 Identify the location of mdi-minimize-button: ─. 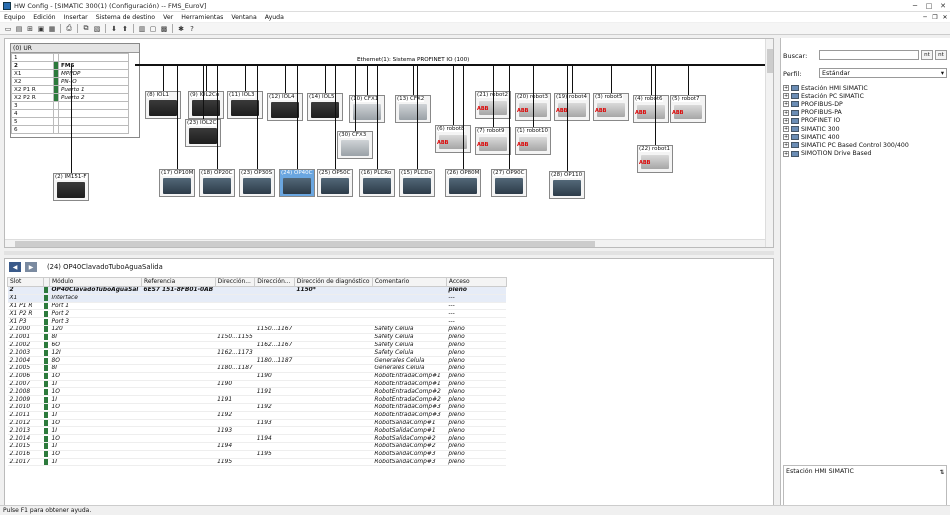
(925, 17).